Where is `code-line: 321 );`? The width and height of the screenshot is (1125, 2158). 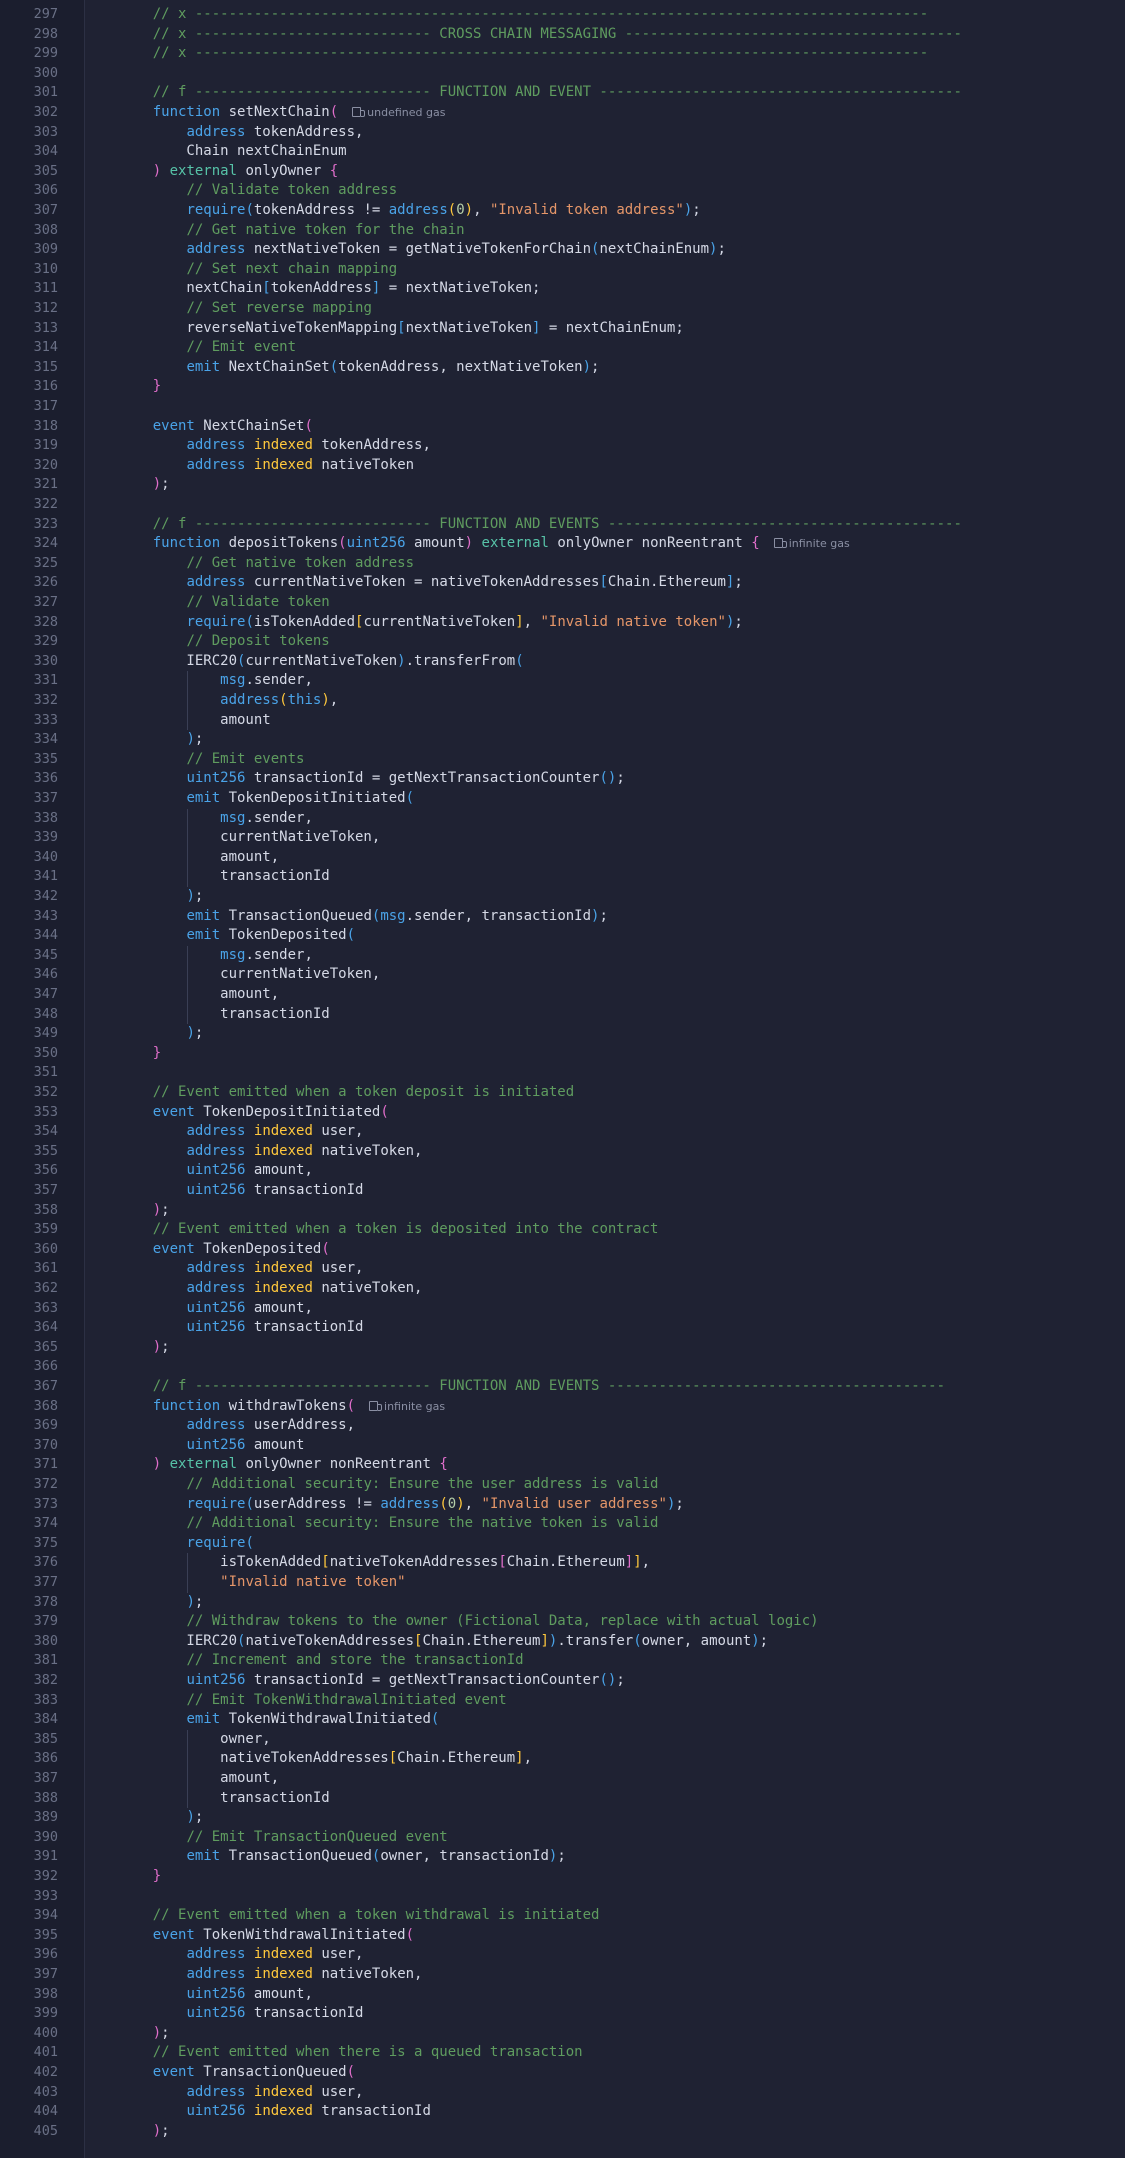 code-line: 321 ); is located at coordinates (562, 485).